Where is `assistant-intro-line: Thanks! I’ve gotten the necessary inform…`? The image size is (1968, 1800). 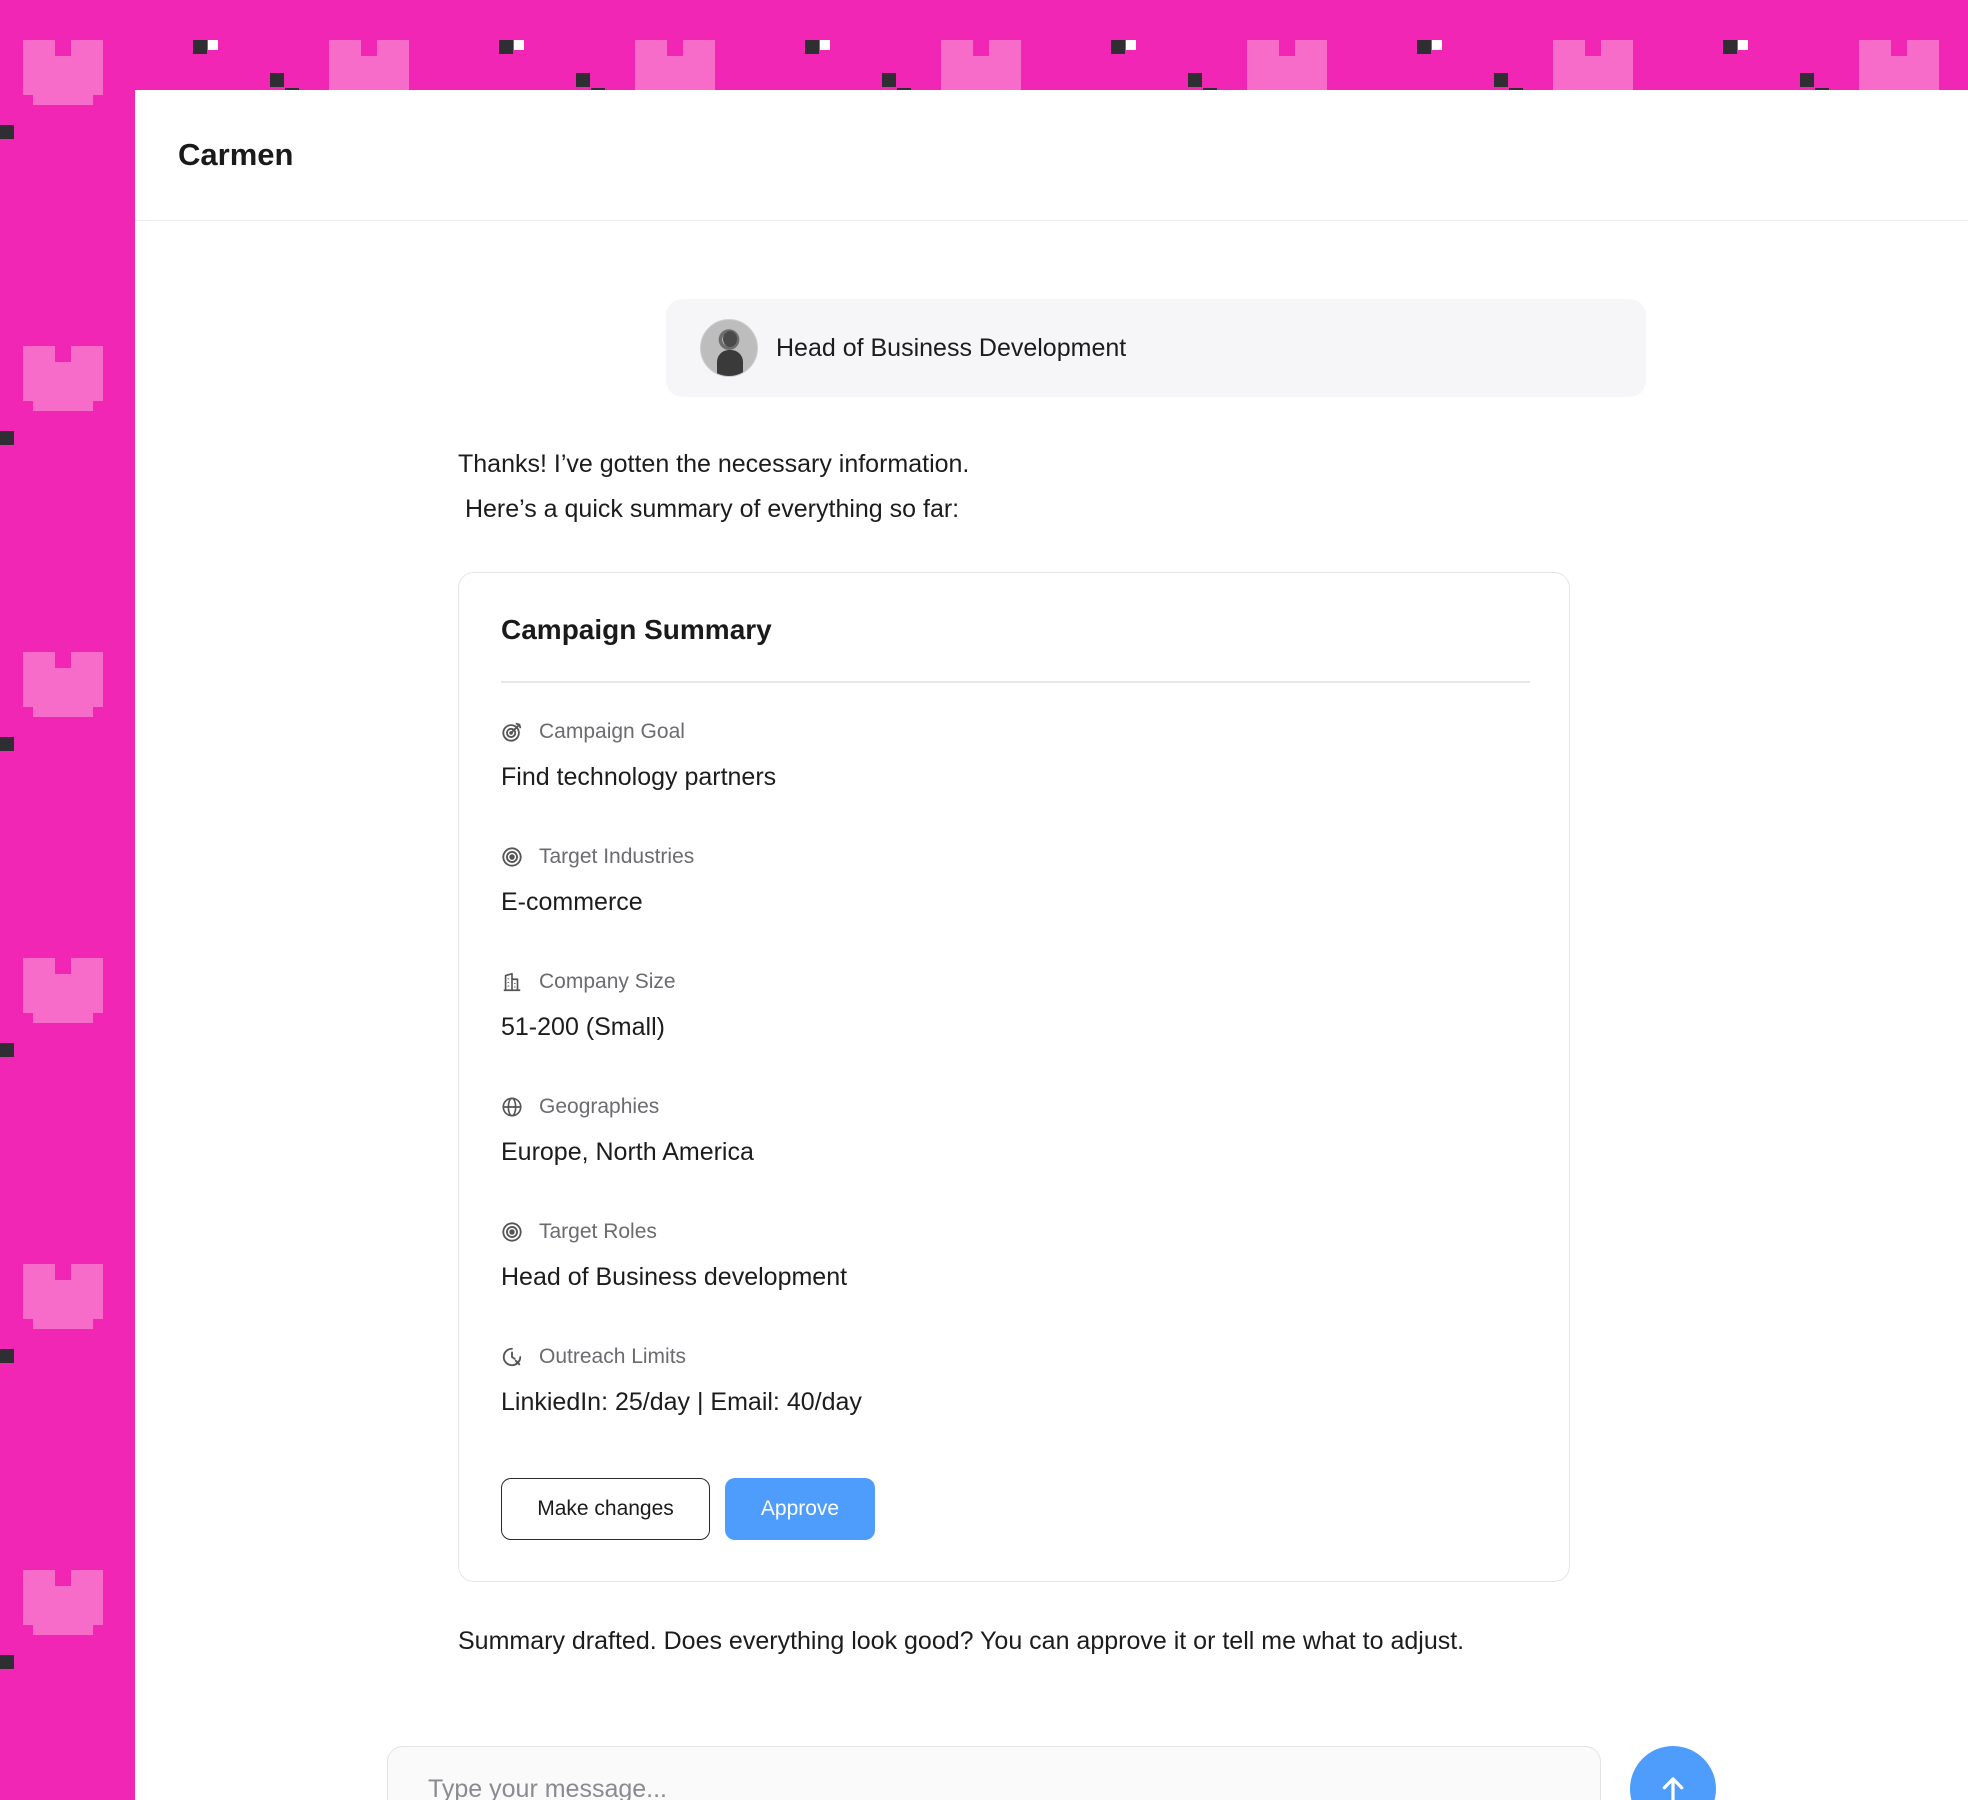 assistant-intro-line: Thanks! I’ve gotten the necessary inform… is located at coordinates (714, 464).